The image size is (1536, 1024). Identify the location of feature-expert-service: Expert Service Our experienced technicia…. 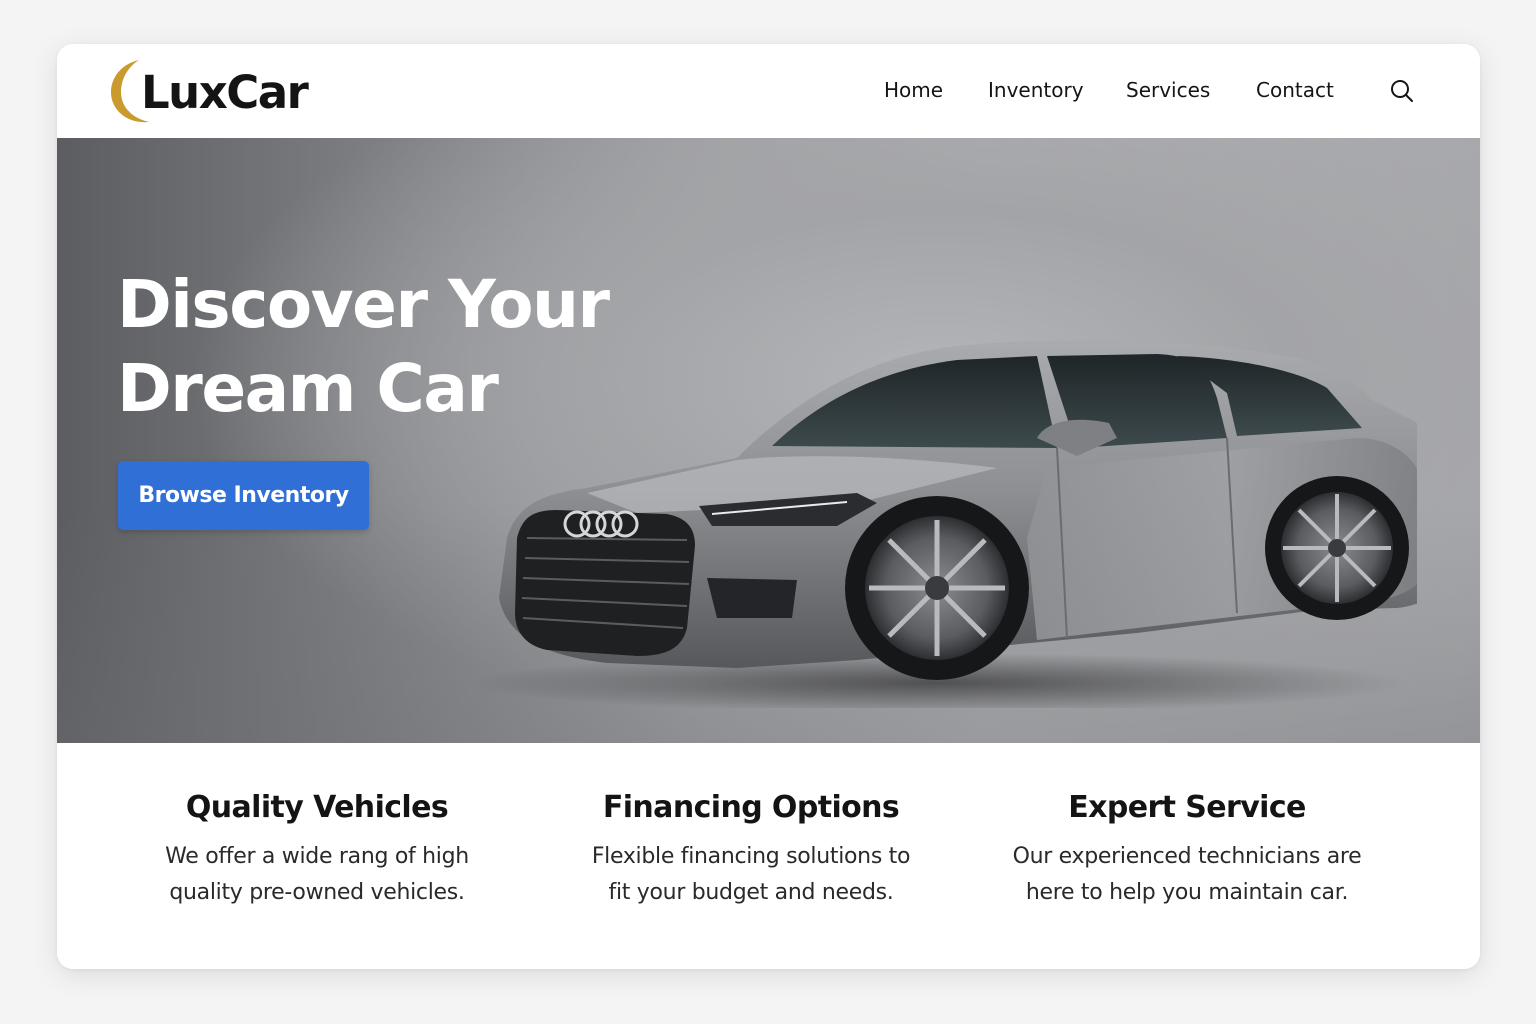
(1187, 851).